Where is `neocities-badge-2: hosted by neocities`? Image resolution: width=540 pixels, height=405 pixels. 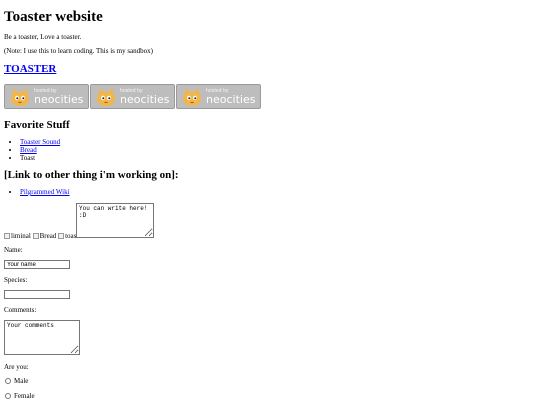 neocities-badge-2: hosted by neocities is located at coordinates (132, 96).